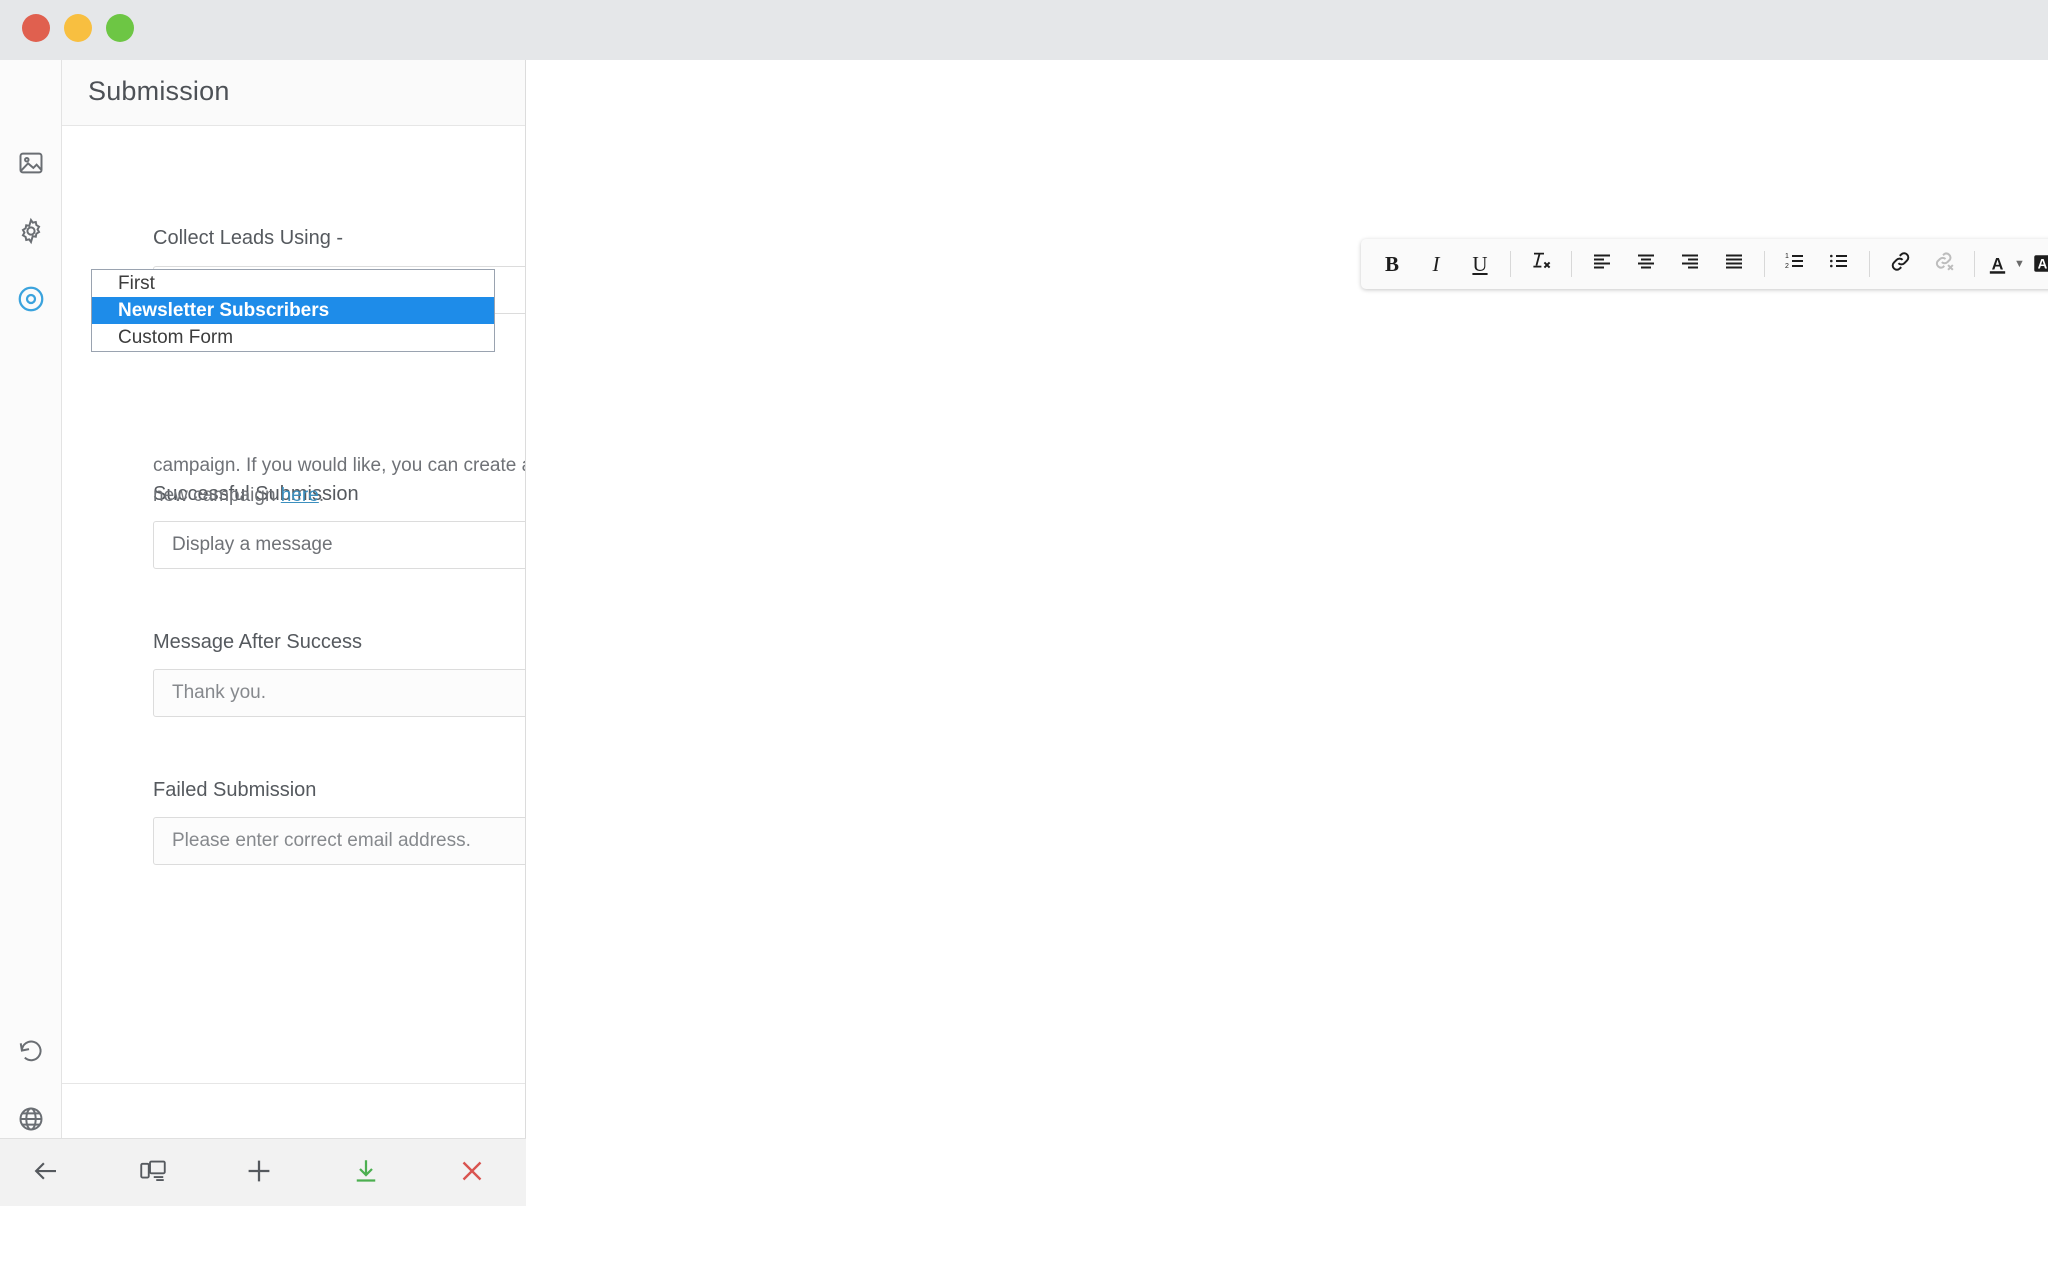  I want to click on text-color-icon: A ▼, so click(2007, 264).